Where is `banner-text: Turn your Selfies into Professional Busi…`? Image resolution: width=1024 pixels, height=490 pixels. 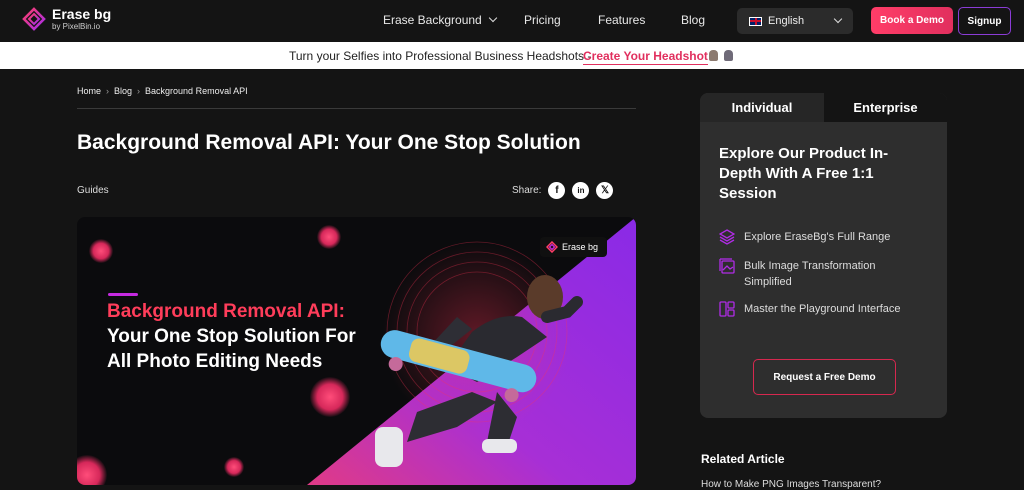 banner-text: Turn your Selfies into Professional Busi… is located at coordinates (440, 56).